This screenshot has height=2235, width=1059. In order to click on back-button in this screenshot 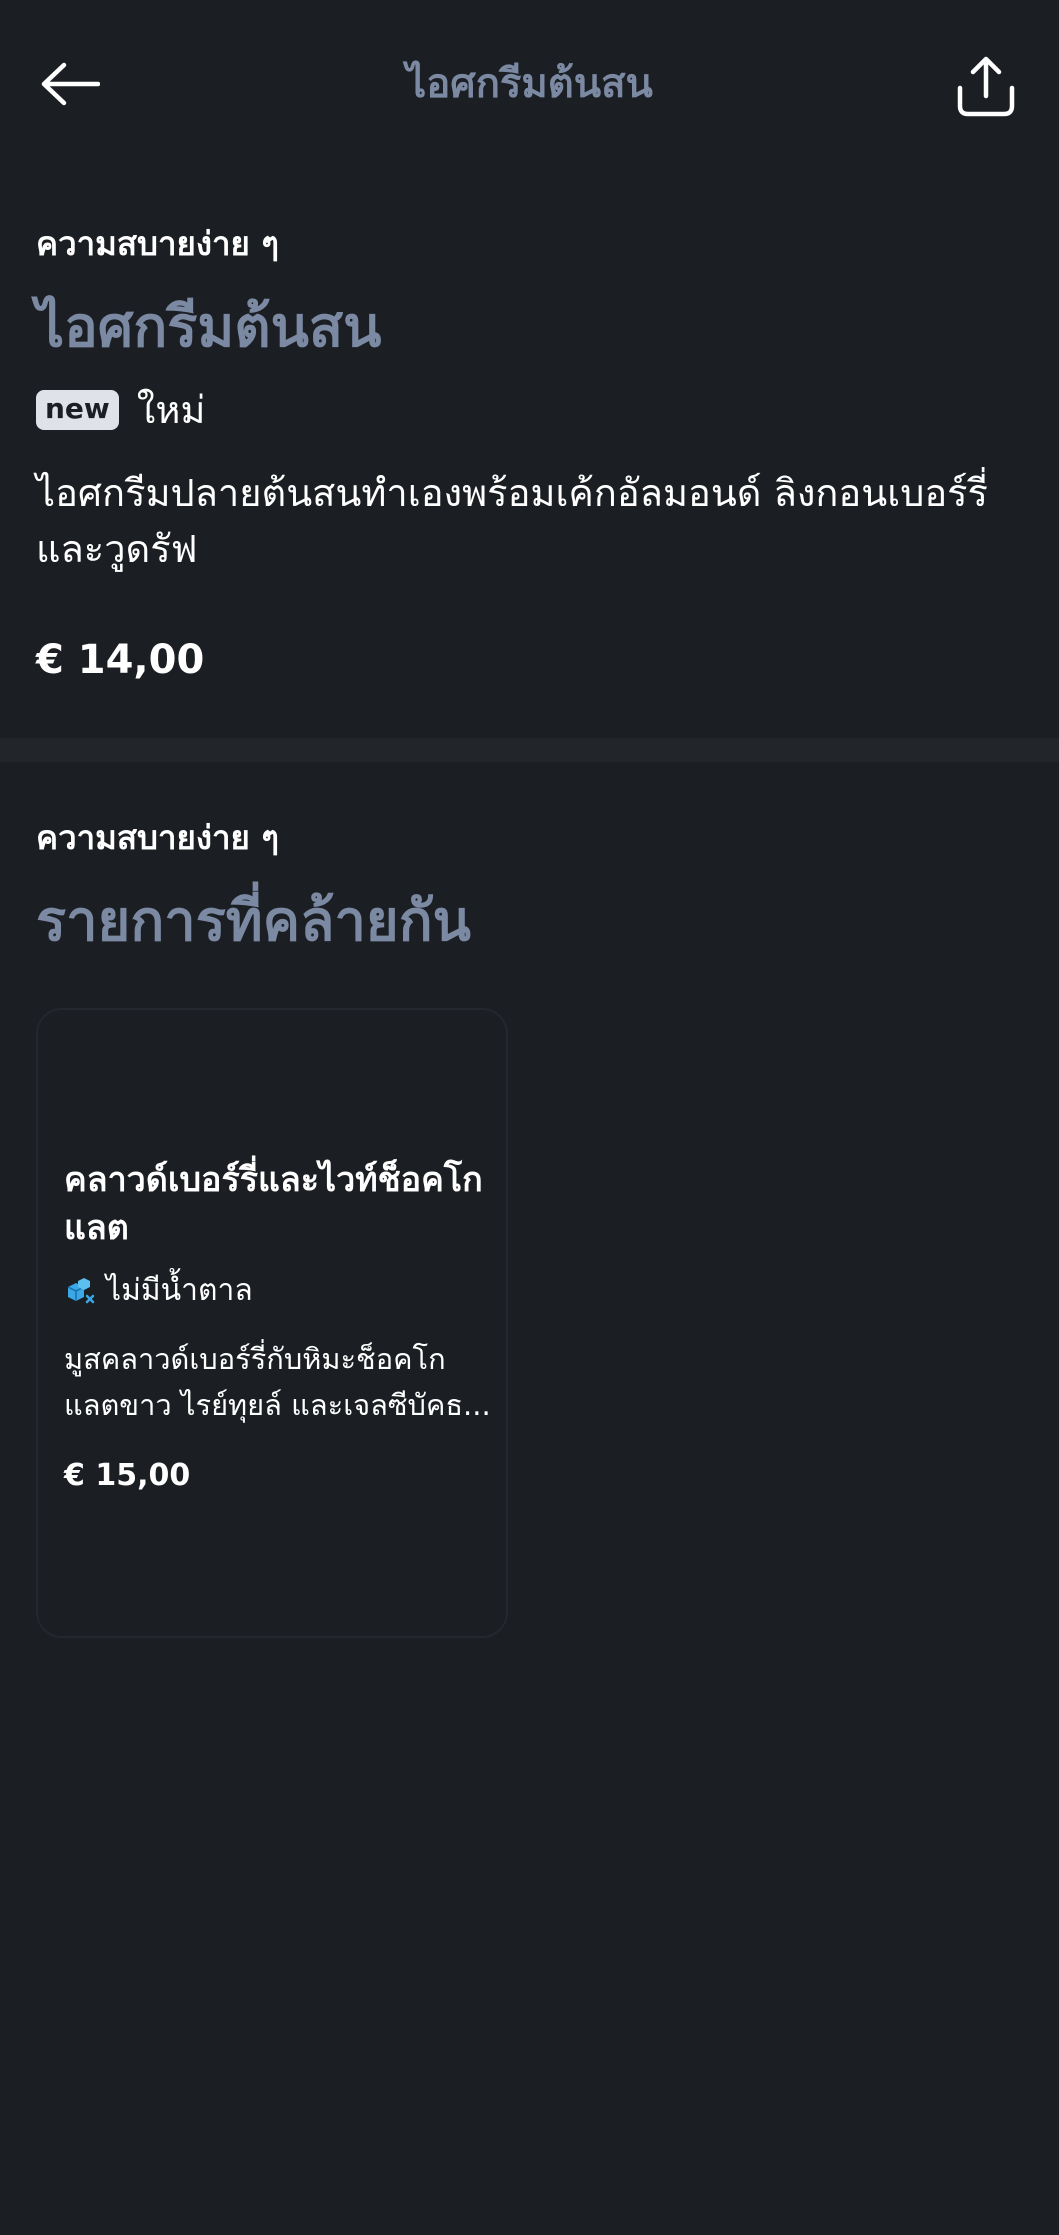, I will do `click(70, 84)`.